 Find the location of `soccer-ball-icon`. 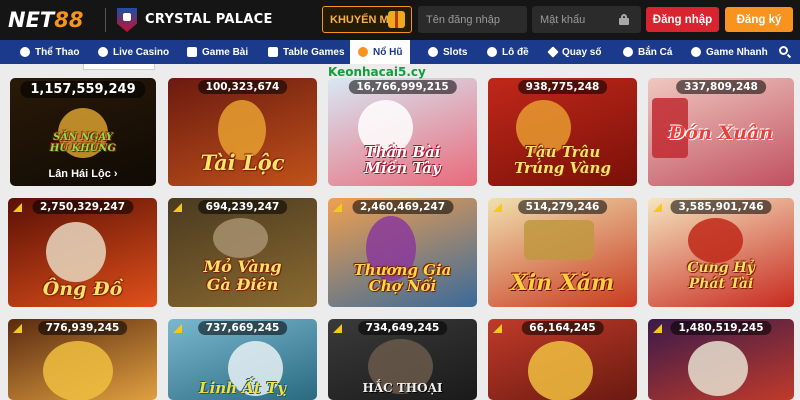

soccer-ball-icon is located at coordinates (25, 52).